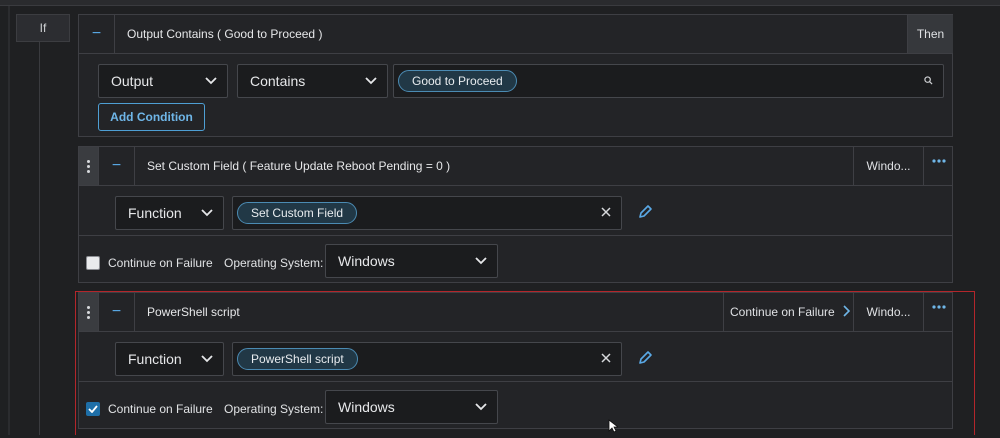 The height and width of the screenshot is (438, 1000). I want to click on condition-title: Output Contains ( Good to Proceed ), so click(225, 34).